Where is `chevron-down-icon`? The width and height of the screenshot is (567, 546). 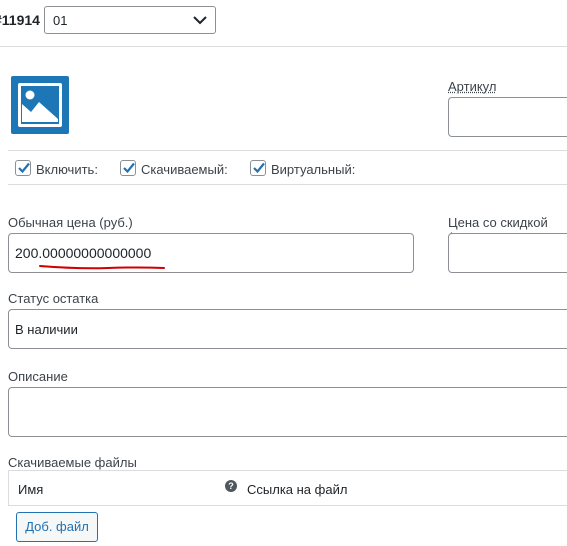 chevron-down-icon is located at coordinates (200, 20).